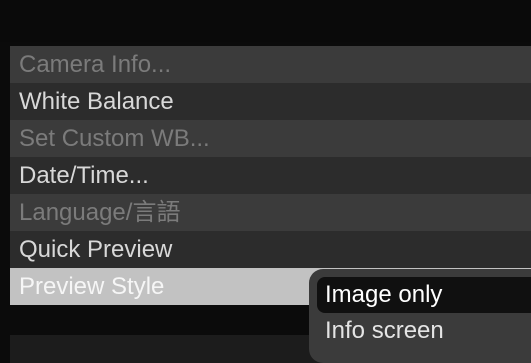  I want to click on submenu-option-label: Image only, so click(384, 294).